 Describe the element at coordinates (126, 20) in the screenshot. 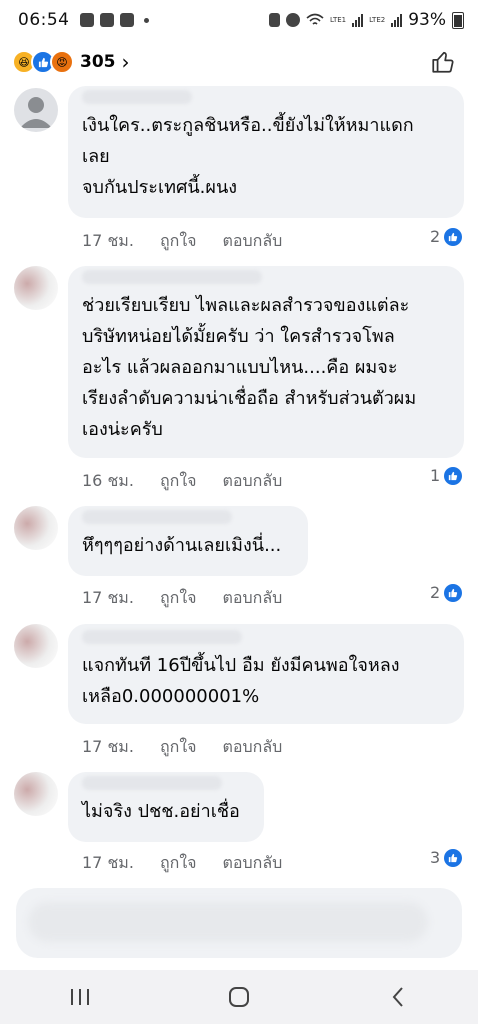

I see `tiktok-icon` at that location.